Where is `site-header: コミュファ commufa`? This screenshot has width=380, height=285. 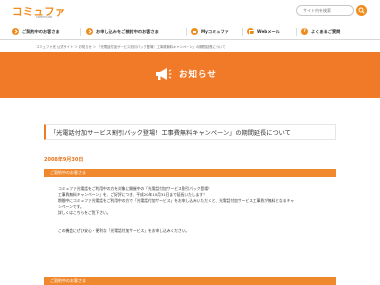 site-header: コミュファ commufa is located at coordinates (190, 11).